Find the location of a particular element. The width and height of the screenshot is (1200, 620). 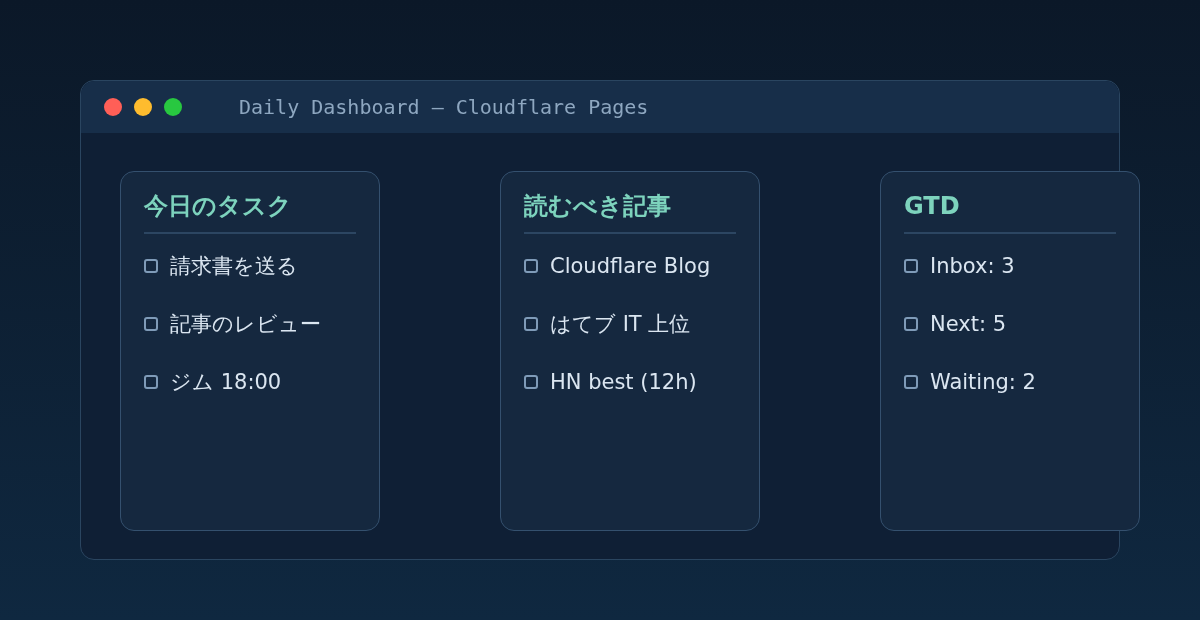

window-title: Daily Dashboard — Cloudflare Pages is located at coordinates (444, 107).